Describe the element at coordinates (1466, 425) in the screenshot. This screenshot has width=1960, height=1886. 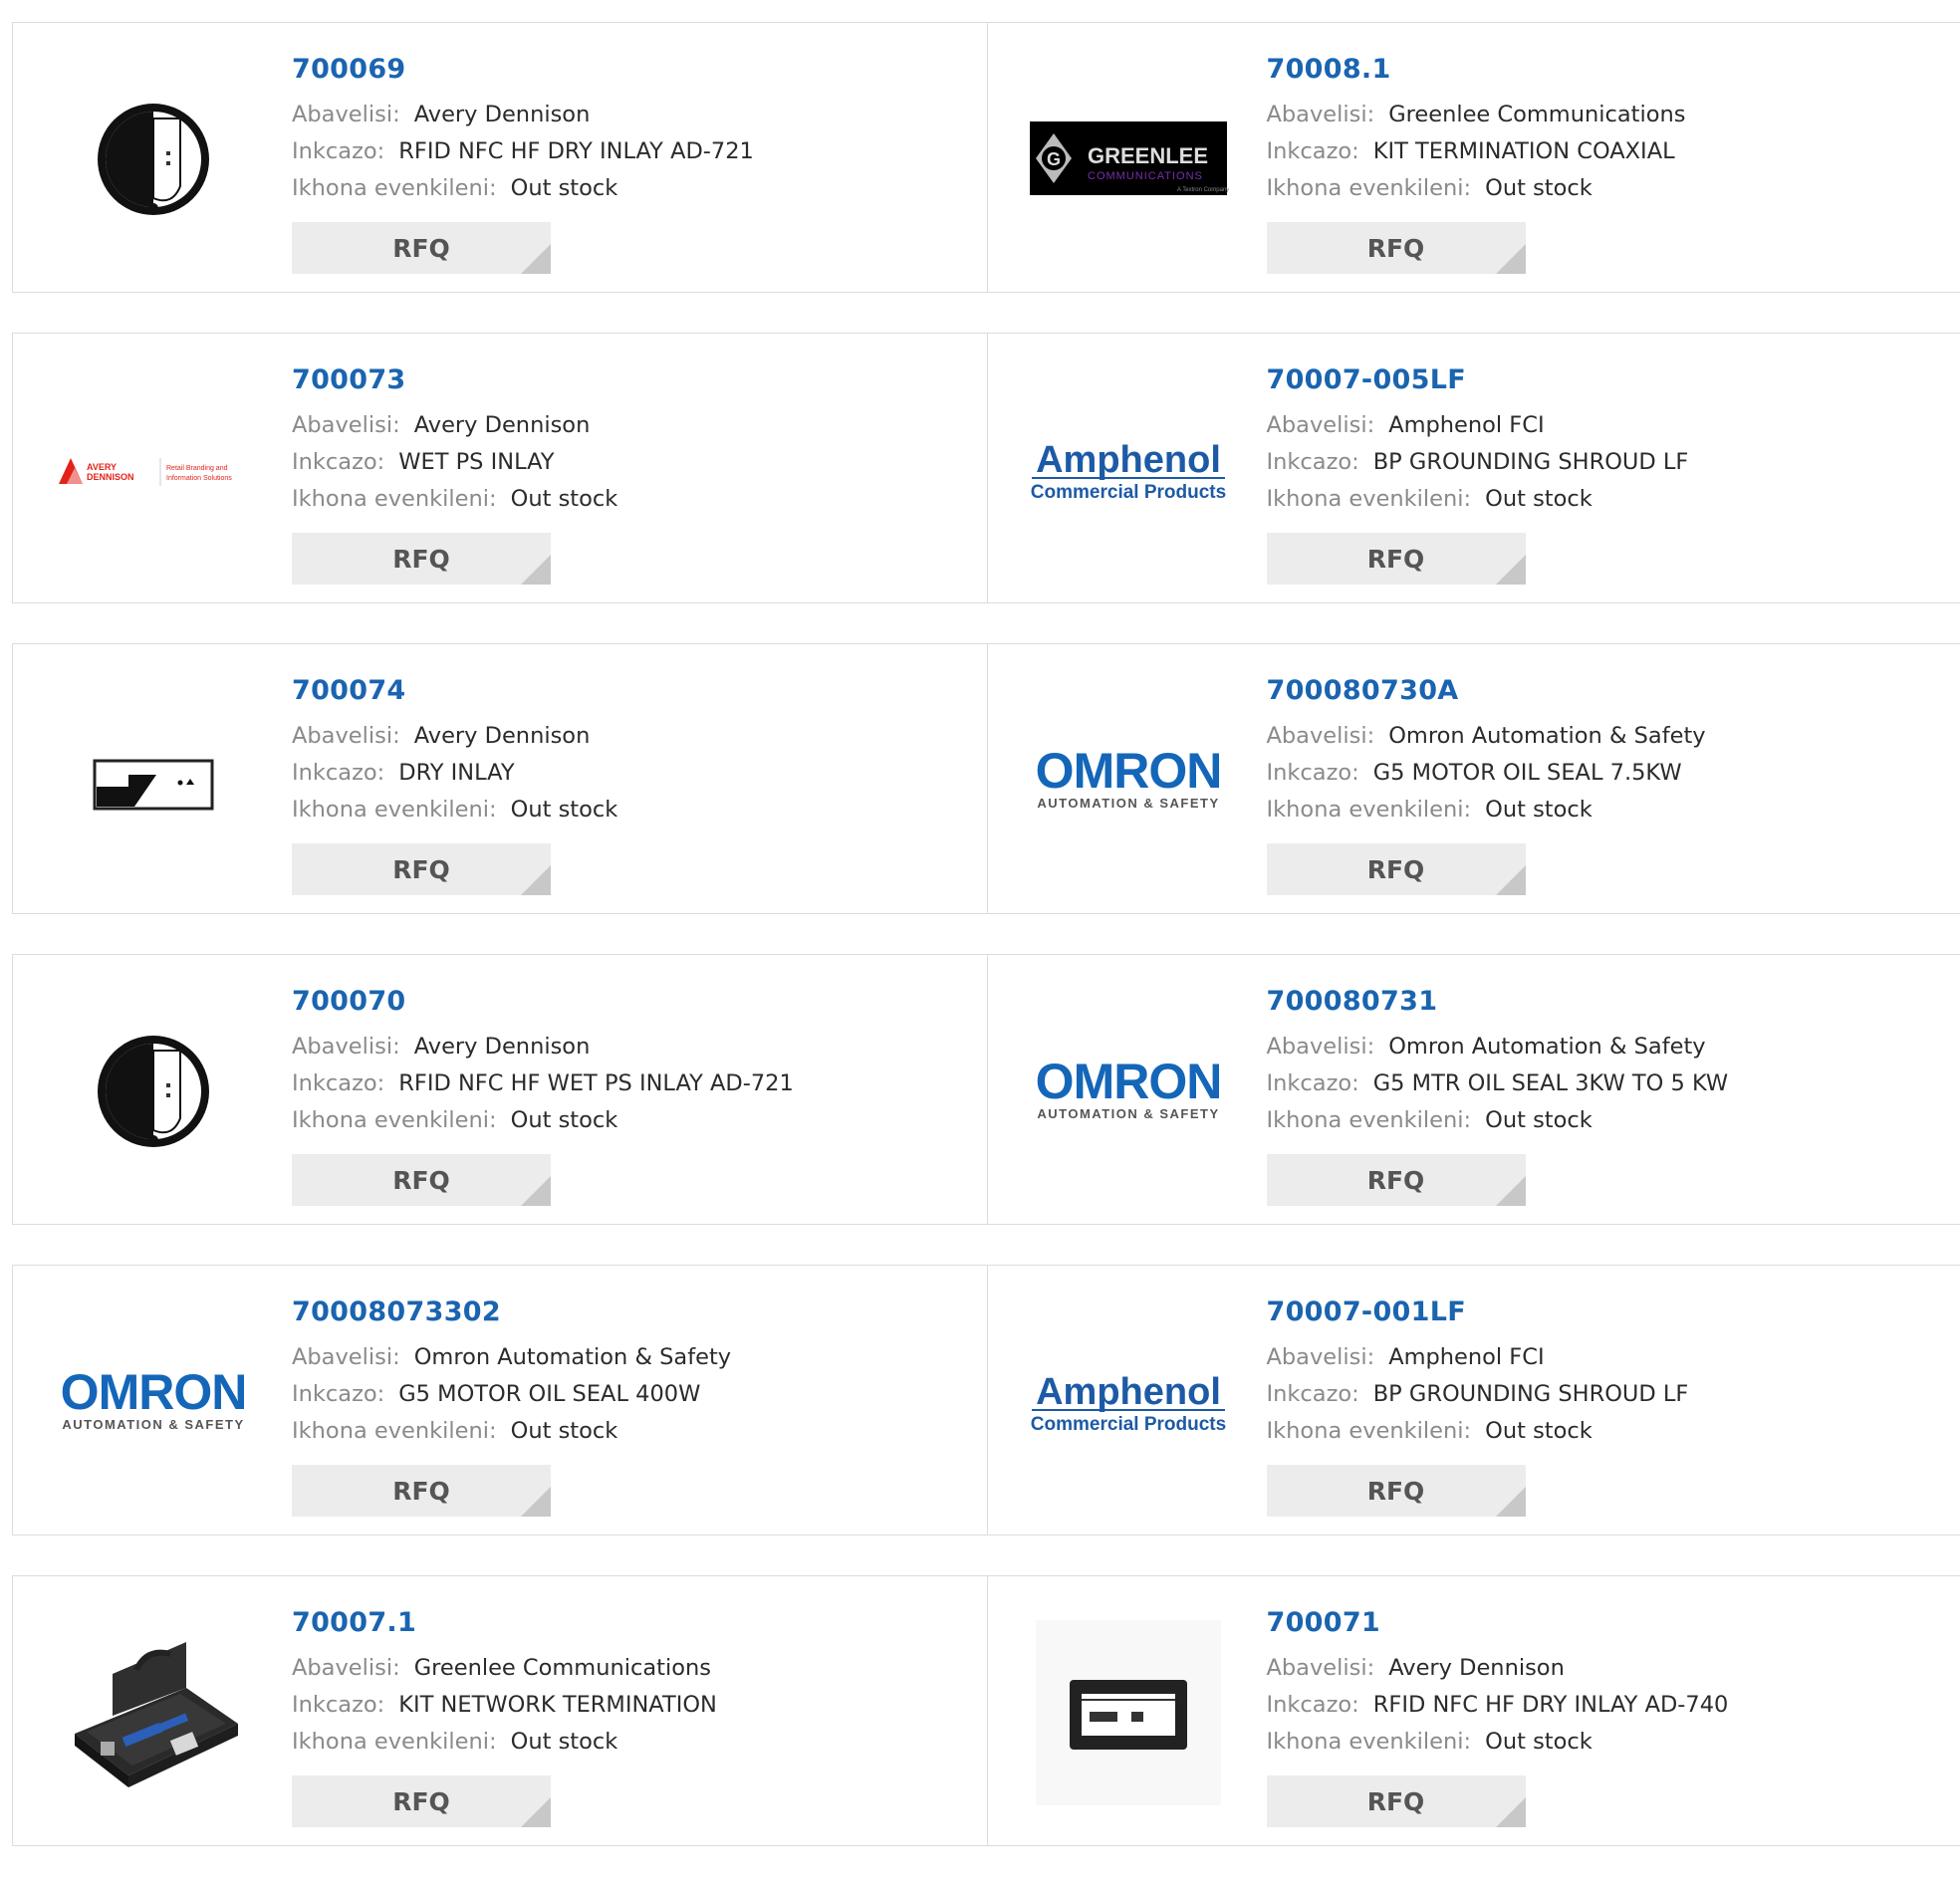
I see `manufacturer-value: Amphenol FCI` at that location.